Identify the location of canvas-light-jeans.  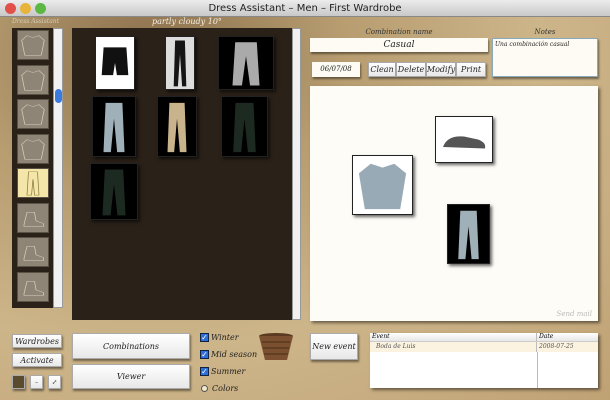
(468, 234).